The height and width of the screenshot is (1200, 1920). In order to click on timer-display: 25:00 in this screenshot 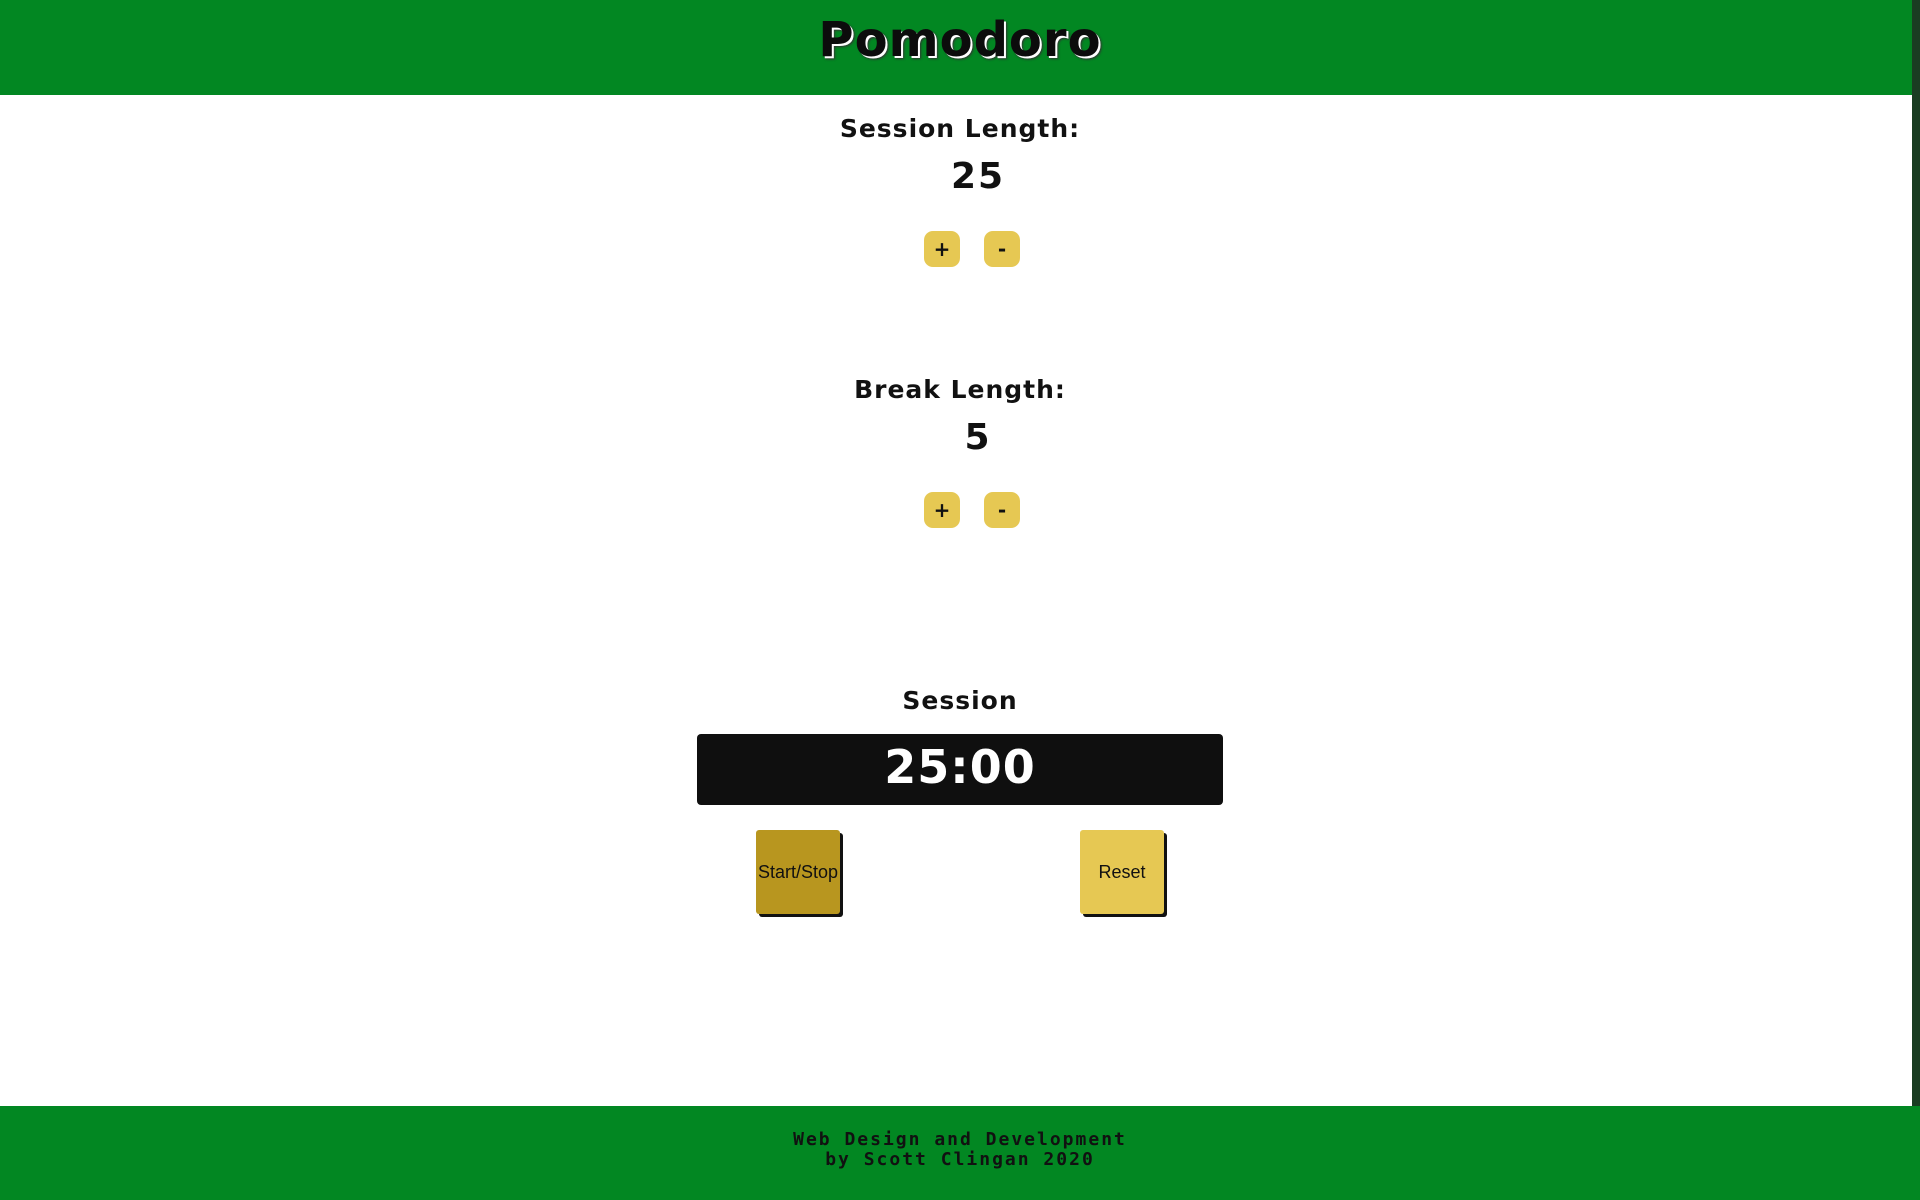, I will do `click(960, 769)`.